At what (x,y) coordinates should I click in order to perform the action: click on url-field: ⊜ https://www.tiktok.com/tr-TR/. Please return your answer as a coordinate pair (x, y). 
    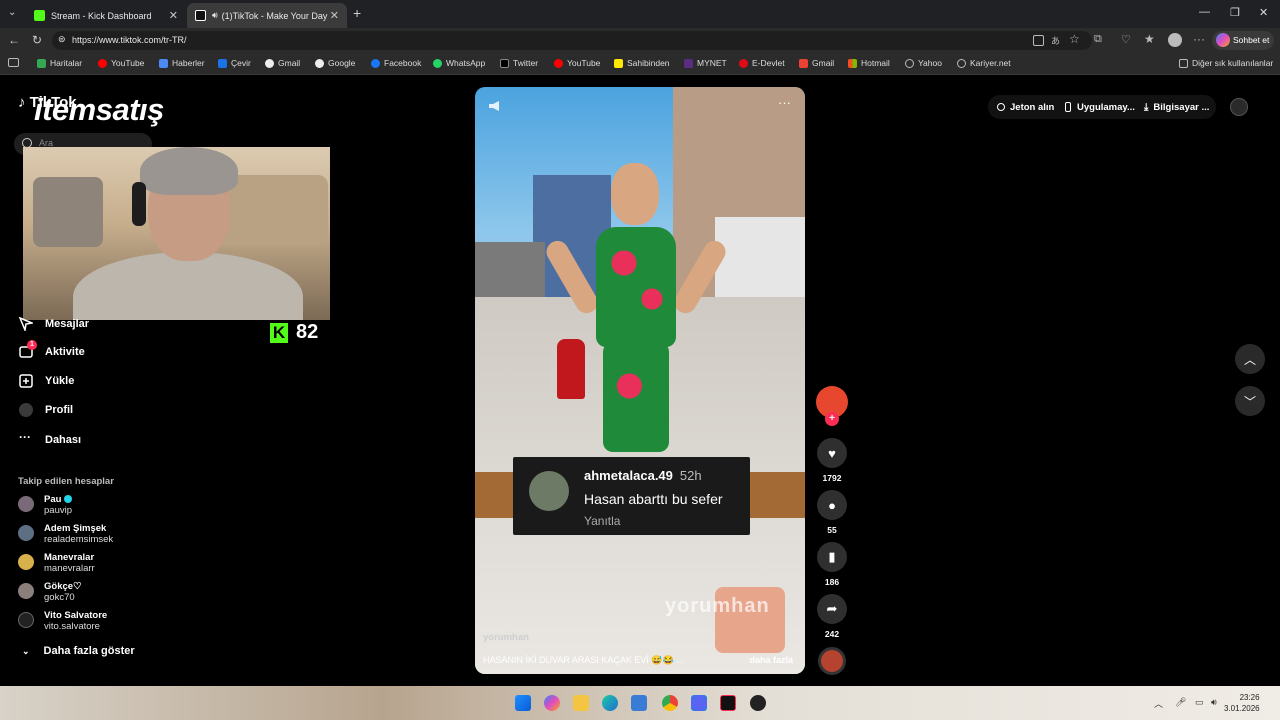
    Looking at the image, I should click on (572, 40).